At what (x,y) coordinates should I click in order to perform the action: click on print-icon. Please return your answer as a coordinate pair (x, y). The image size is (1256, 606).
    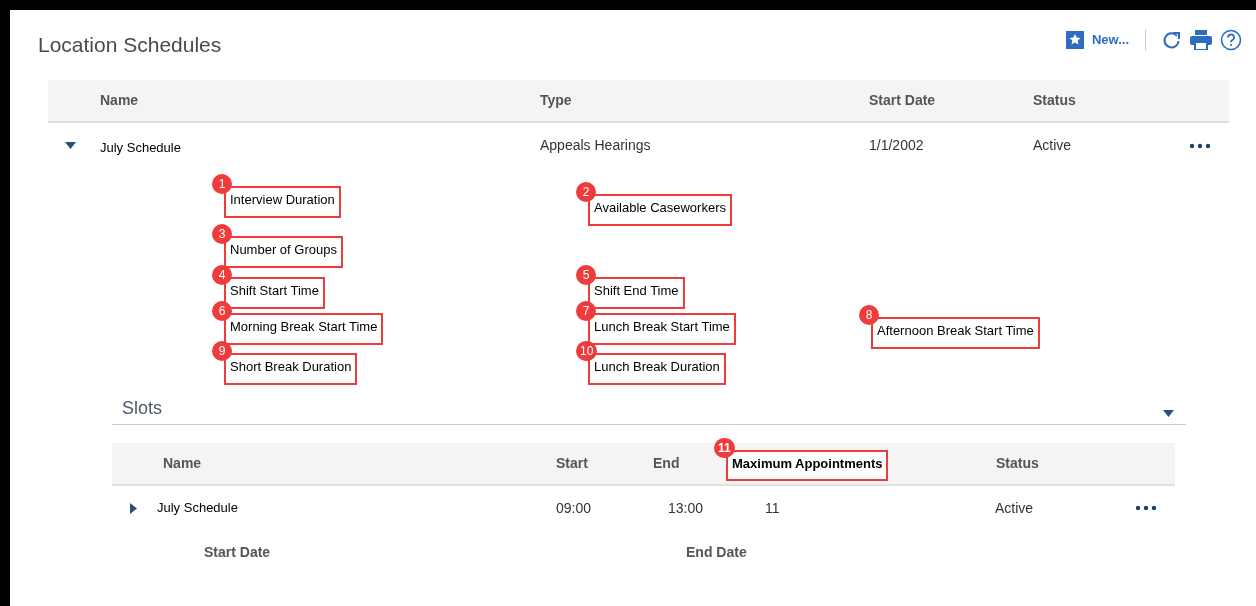
    Looking at the image, I should click on (1201, 40).